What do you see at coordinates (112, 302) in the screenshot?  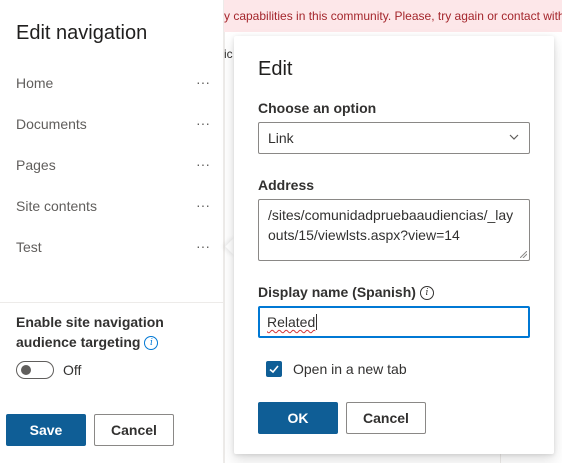 I see `panel-divider` at bounding box center [112, 302].